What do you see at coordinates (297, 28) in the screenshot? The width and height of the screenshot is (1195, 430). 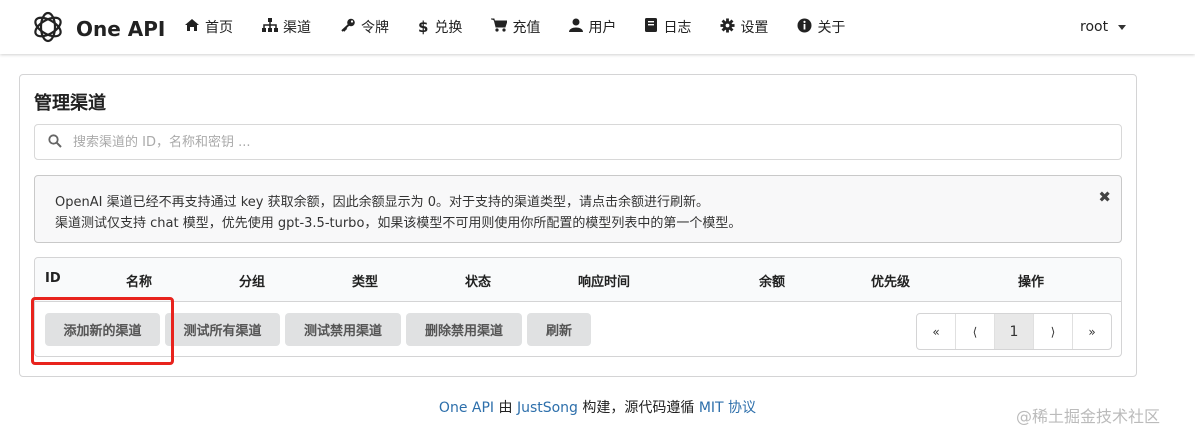 I see `nav-item-label: 渠道` at bounding box center [297, 28].